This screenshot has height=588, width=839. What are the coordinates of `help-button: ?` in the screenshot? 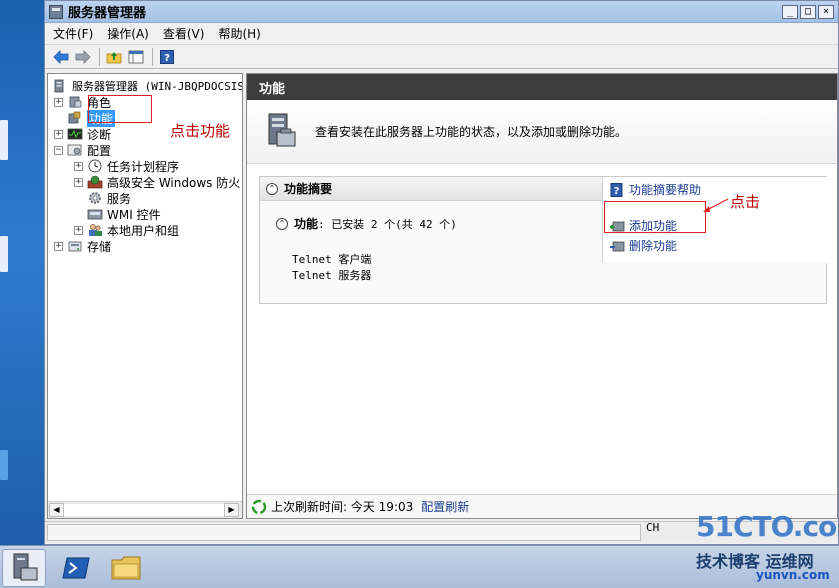 It's located at (167, 57).